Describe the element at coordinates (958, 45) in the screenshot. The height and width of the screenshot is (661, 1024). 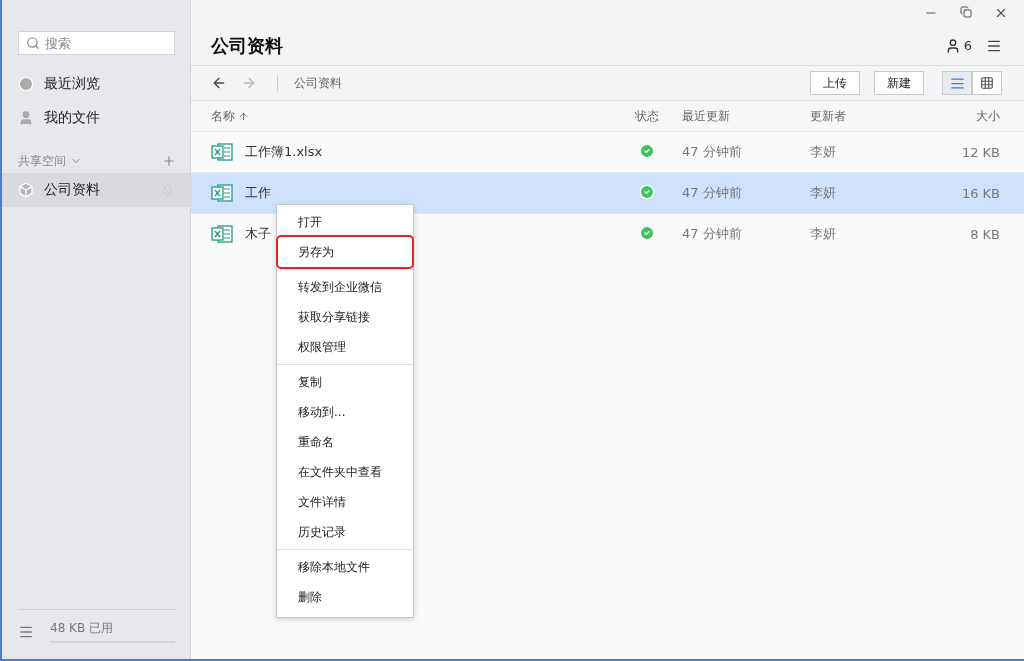
I see `members-button: 6` at that location.